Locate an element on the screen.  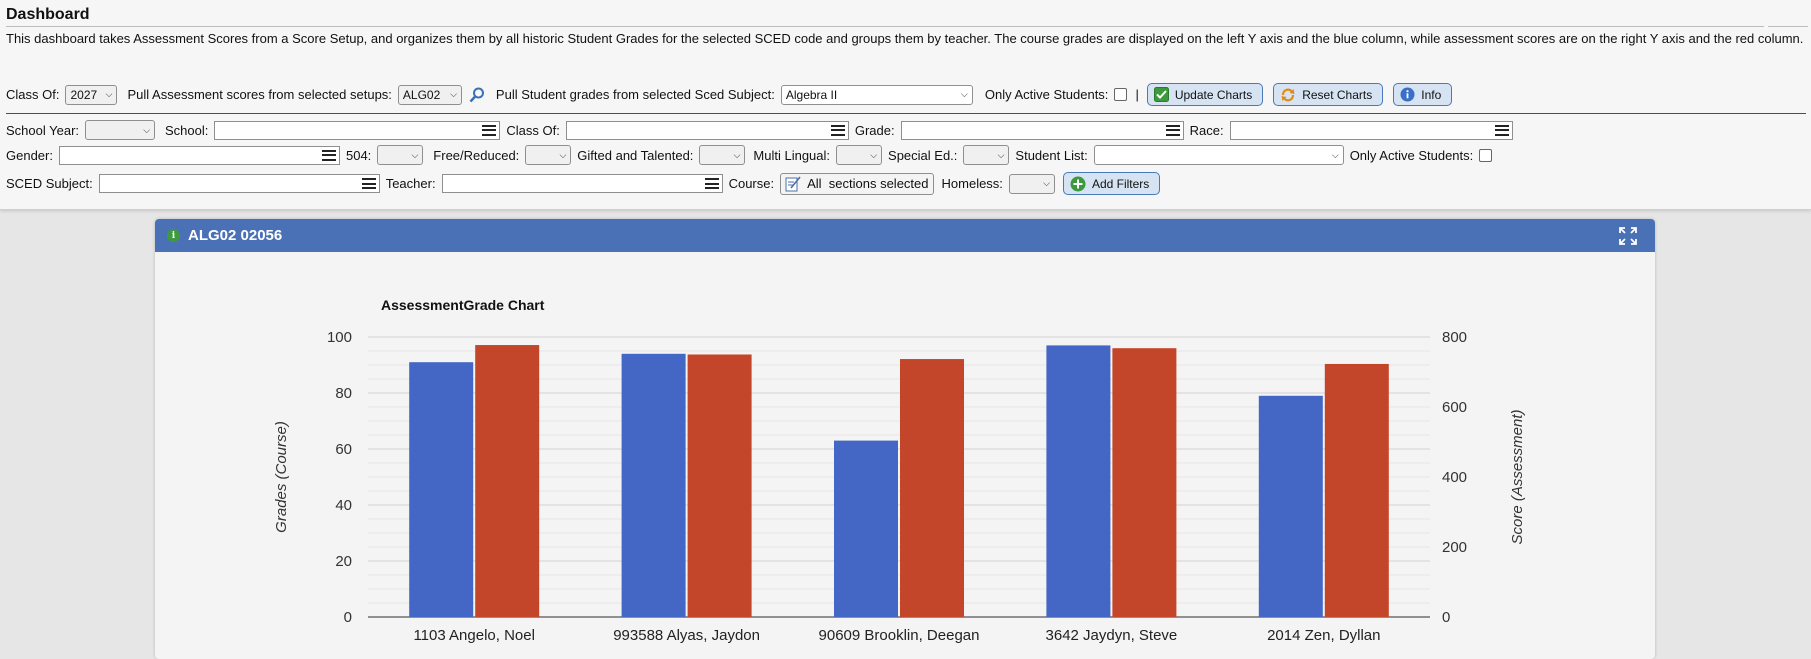
course-label: Course: is located at coordinates (751, 183).